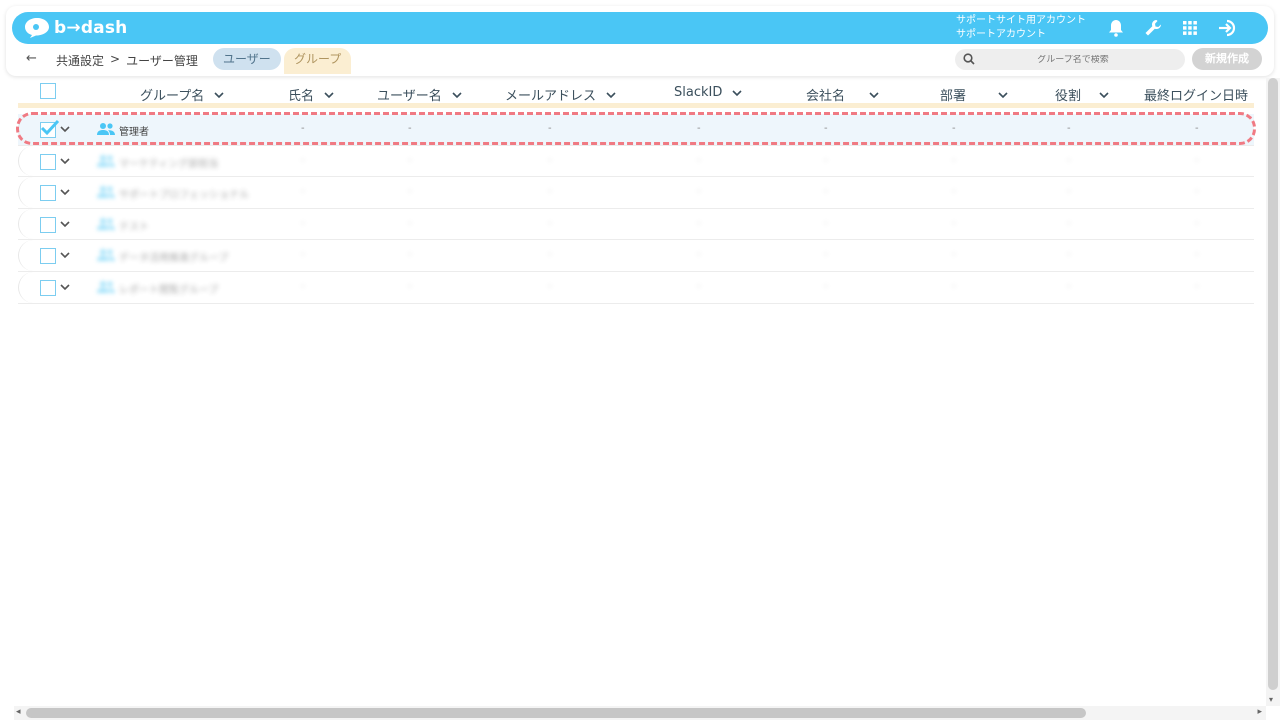 The height and width of the screenshot is (720, 1280). What do you see at coordinates (184, 193) in the screenshot?
I see `group-name-cell: サポートプロフェッショナル` at bounding box center [184, 193].